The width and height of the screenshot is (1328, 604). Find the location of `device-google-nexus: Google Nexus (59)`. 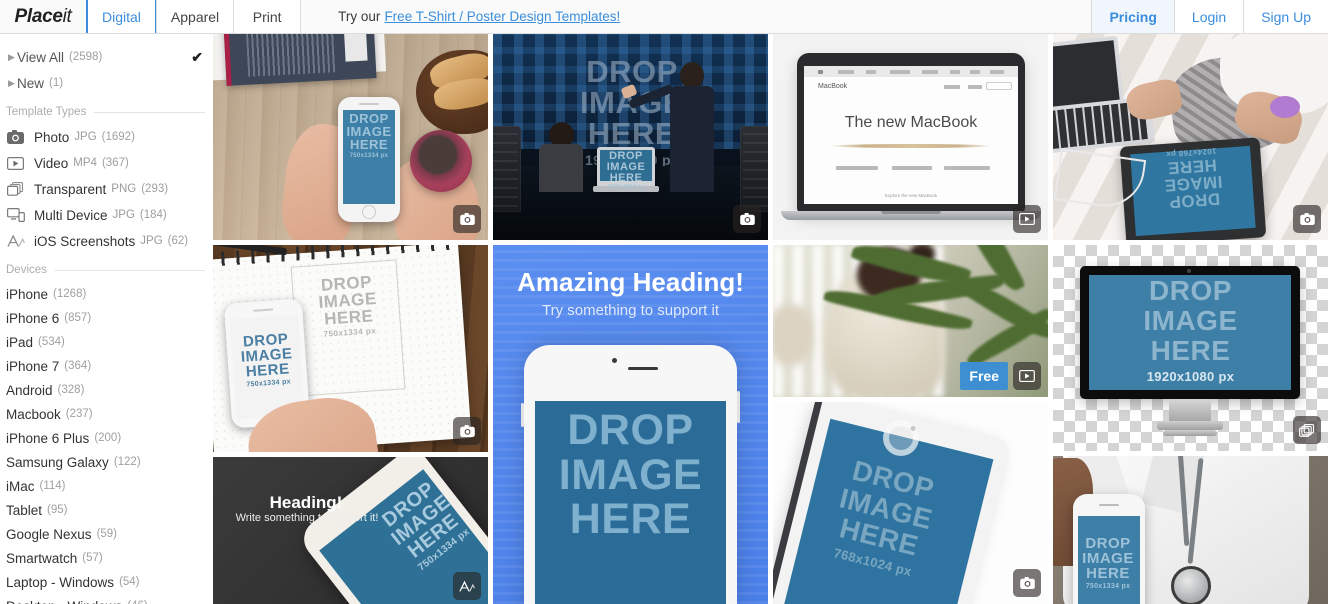

device-google-nexus: Google Nexus (59) is located at coordinates (106, 534).